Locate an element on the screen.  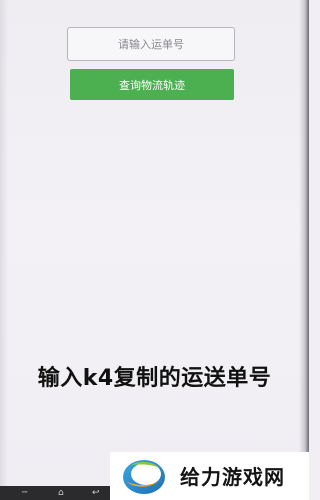
home-icon: ⌂ is located at coordinates (61, 493).